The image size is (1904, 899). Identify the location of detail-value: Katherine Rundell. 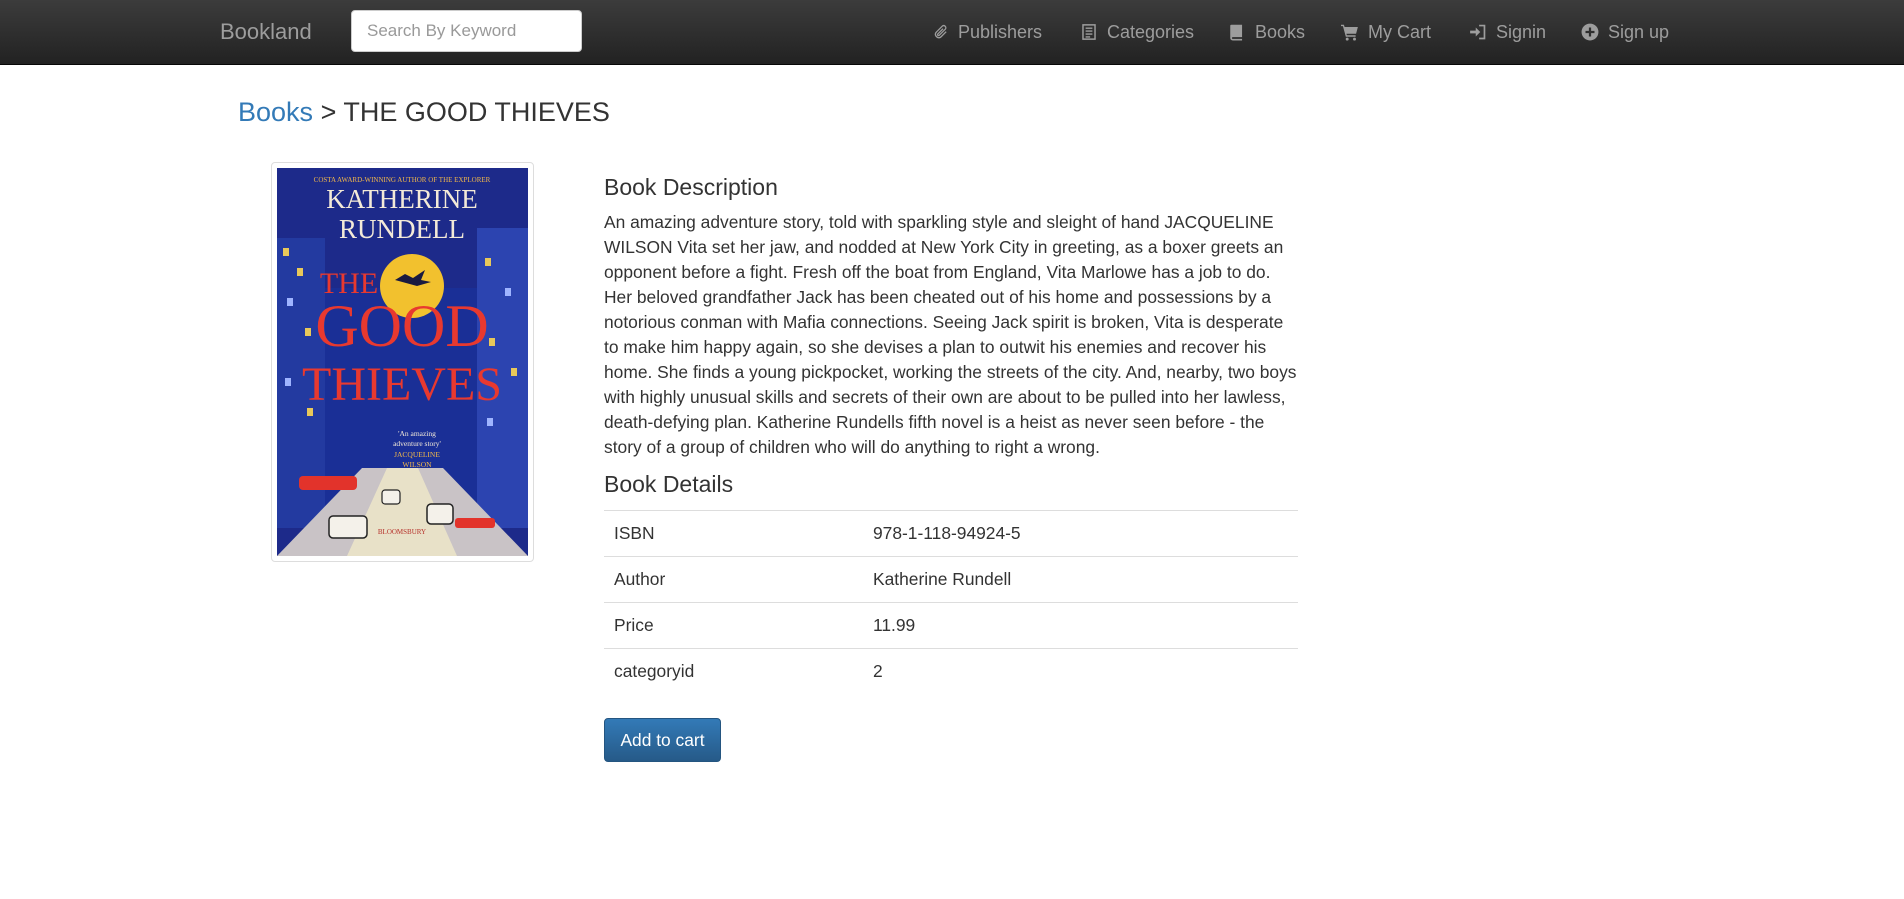
(1080, 579).